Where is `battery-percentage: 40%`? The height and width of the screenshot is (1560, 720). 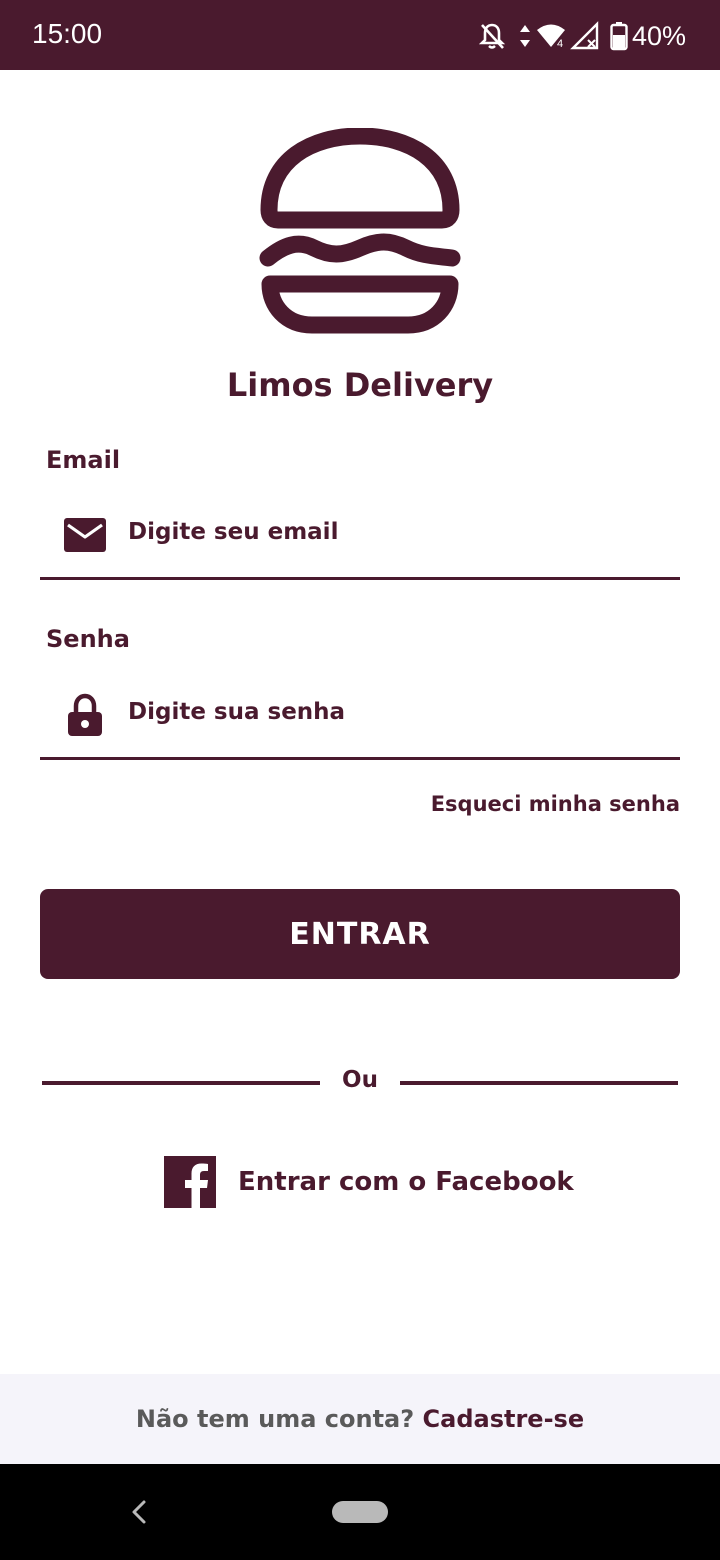
battery-percentage: 40% is located at coordinates (658, 35).